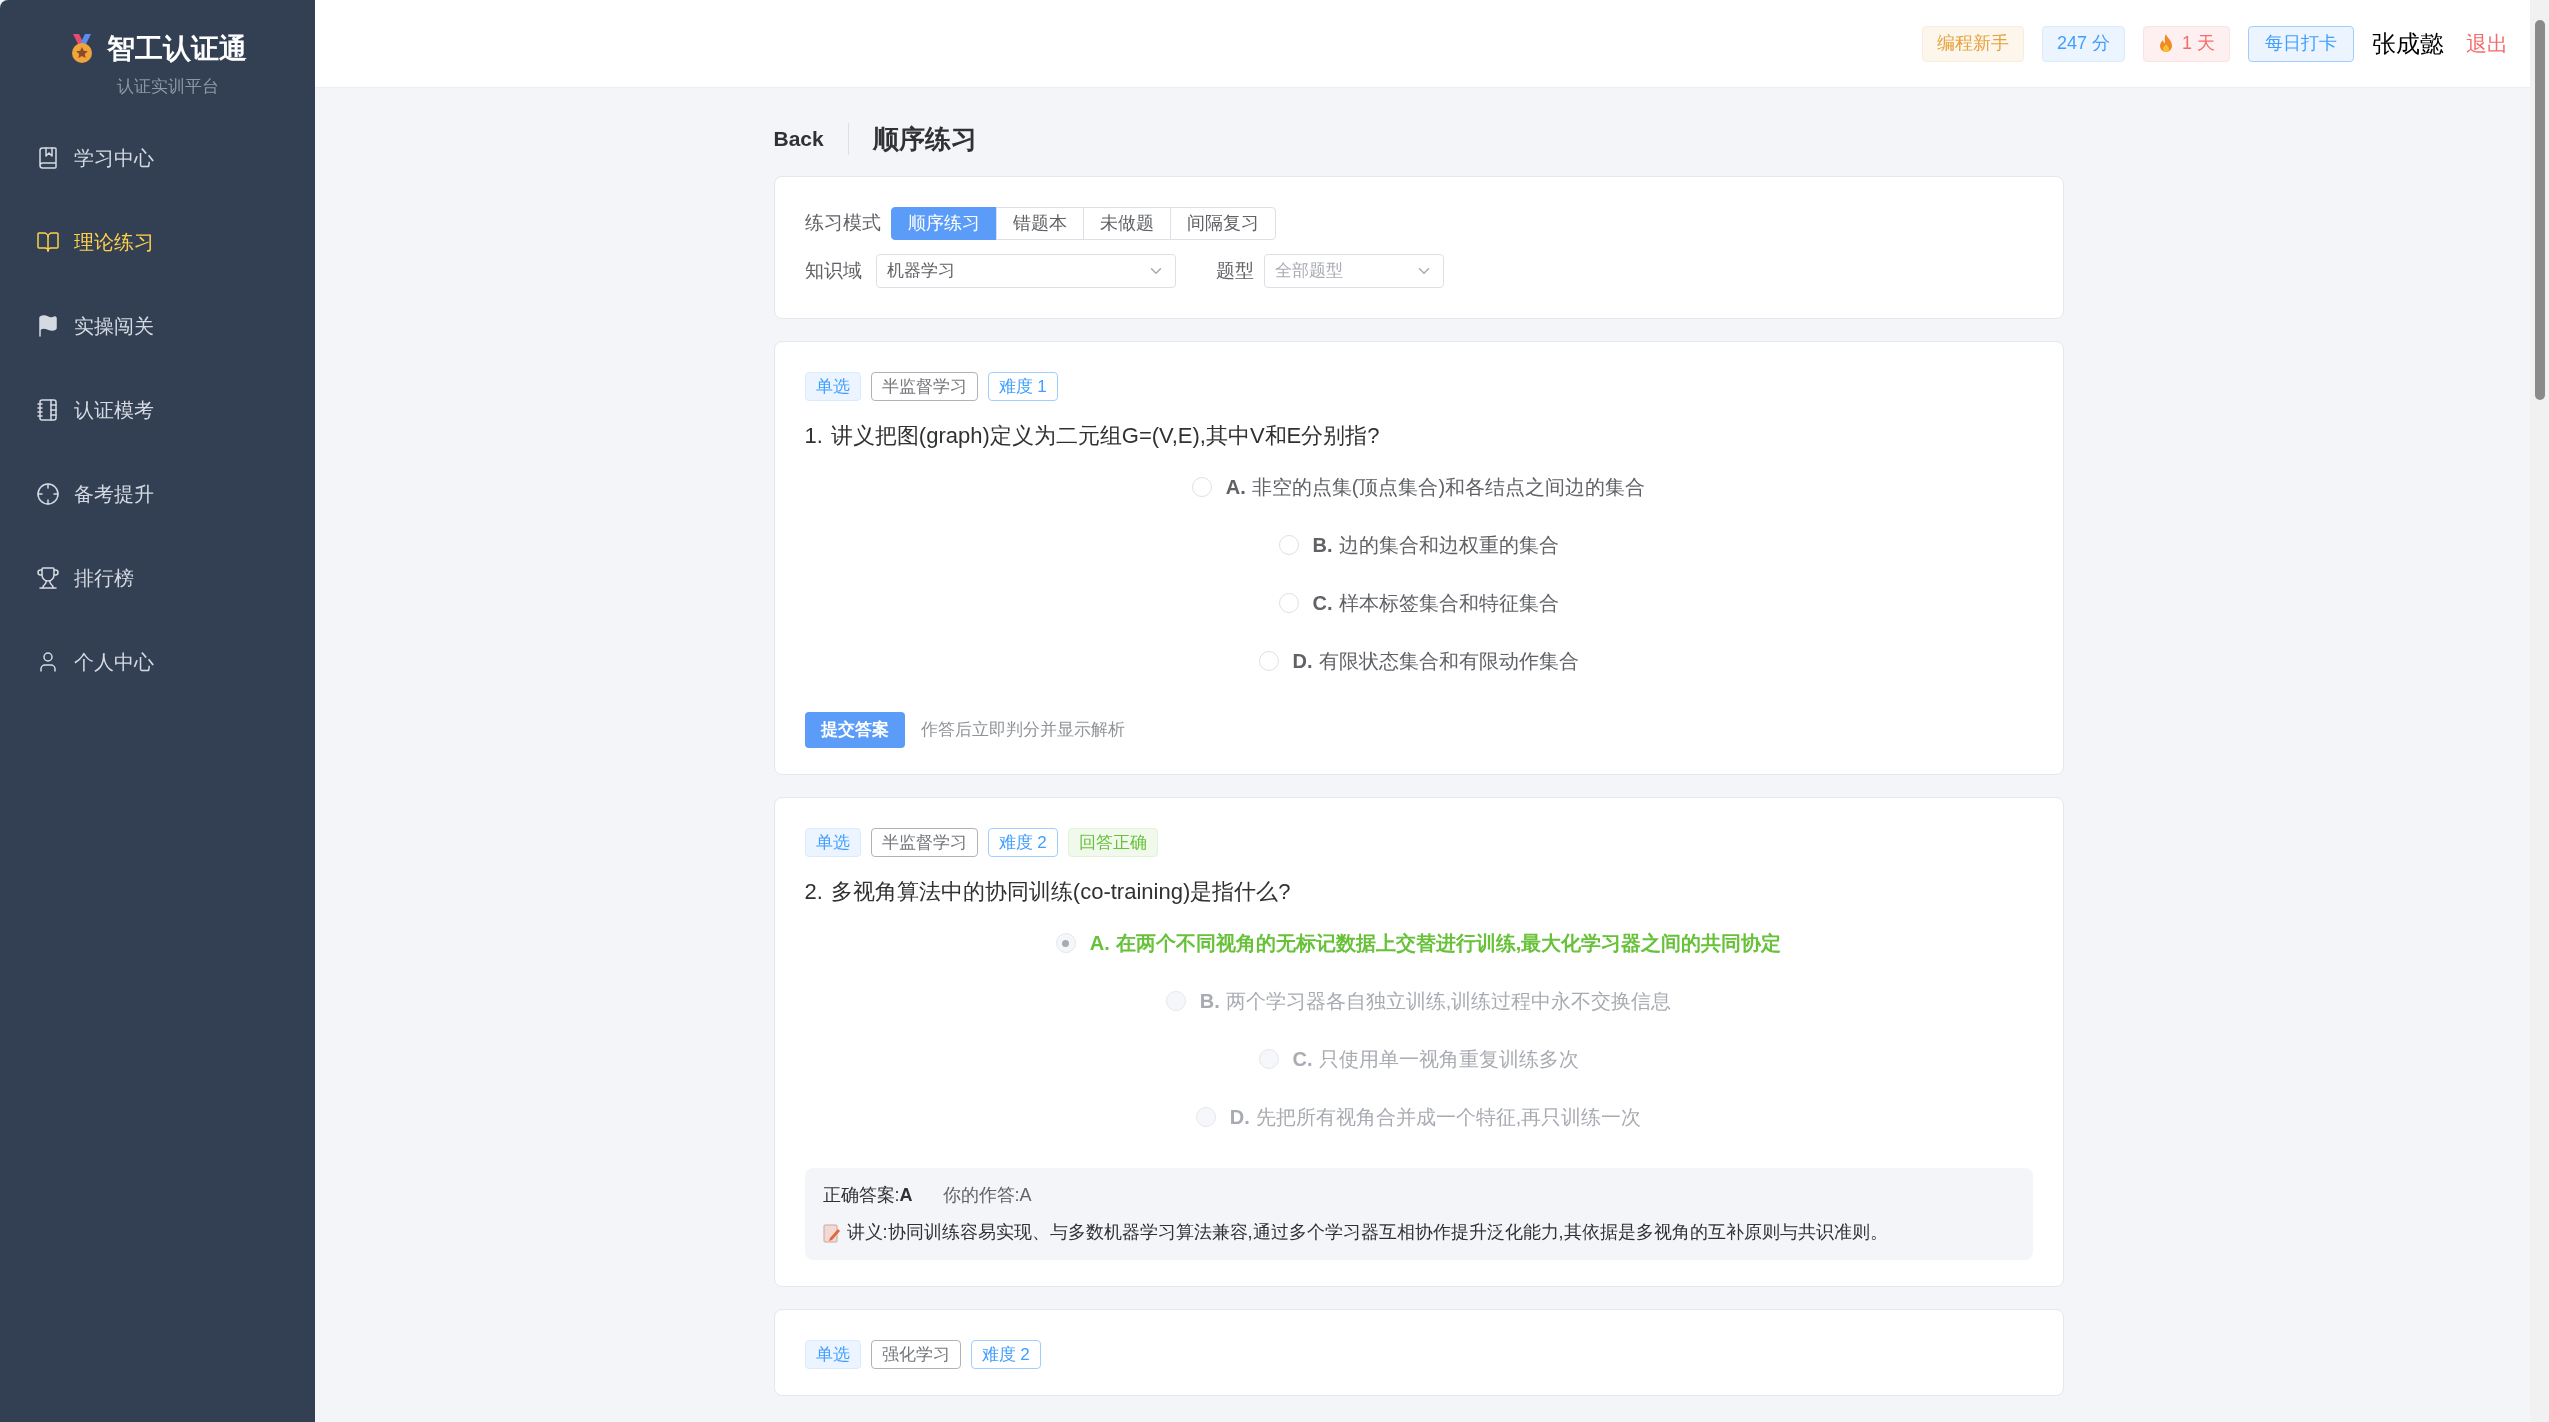  Describe the element at coordinates (1367, 1232) in the screenshot. I see `explanation-text: 讲义:协同训练容易实现、与多数机器学习算法兼容,通过多个学习器互相协作提升泛化能力,其依据是多视角的互补原则与共识准则。` at that location.